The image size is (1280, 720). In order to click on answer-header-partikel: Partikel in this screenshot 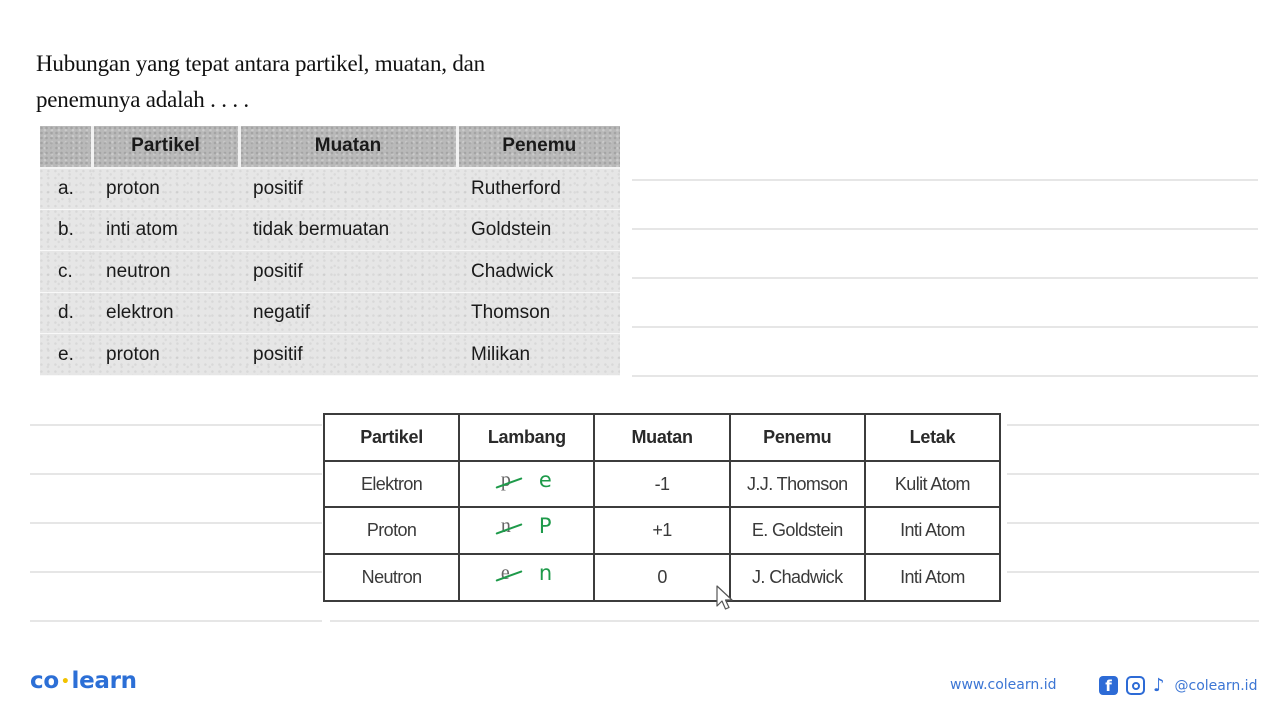, I will do `click(391, 437)`.